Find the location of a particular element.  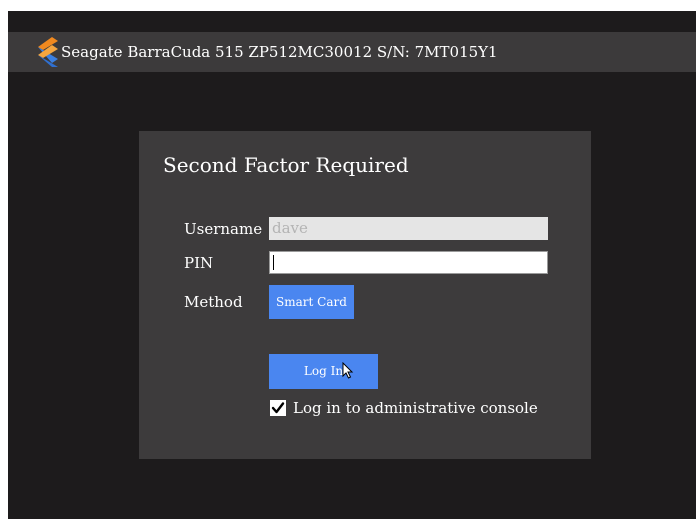

text-caret is located at coordinates (273, 262).